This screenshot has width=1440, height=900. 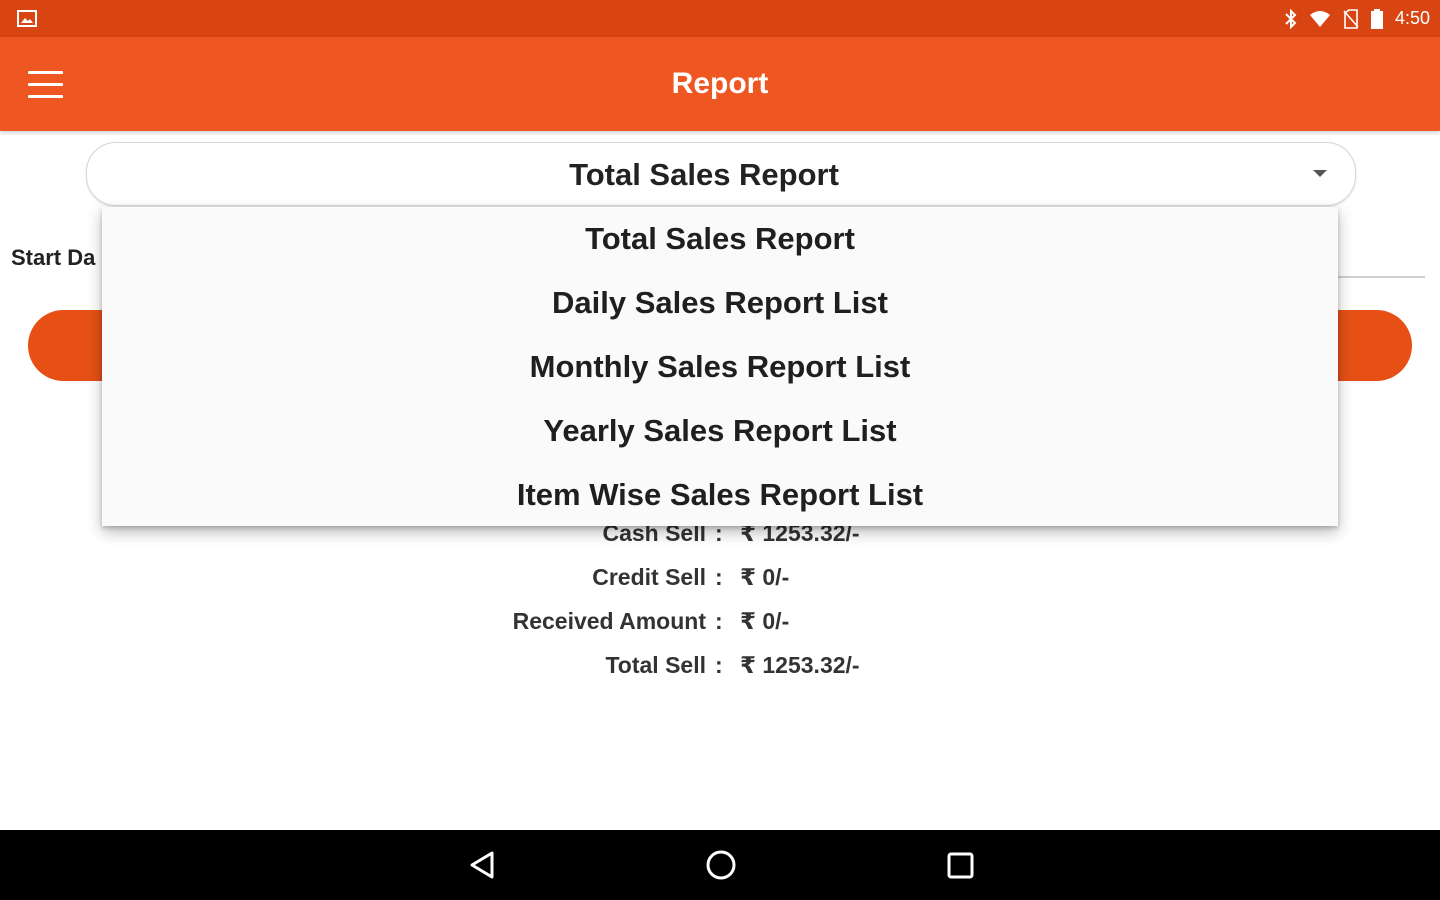 I want to click on back-icon, so click(x=482, y=865).